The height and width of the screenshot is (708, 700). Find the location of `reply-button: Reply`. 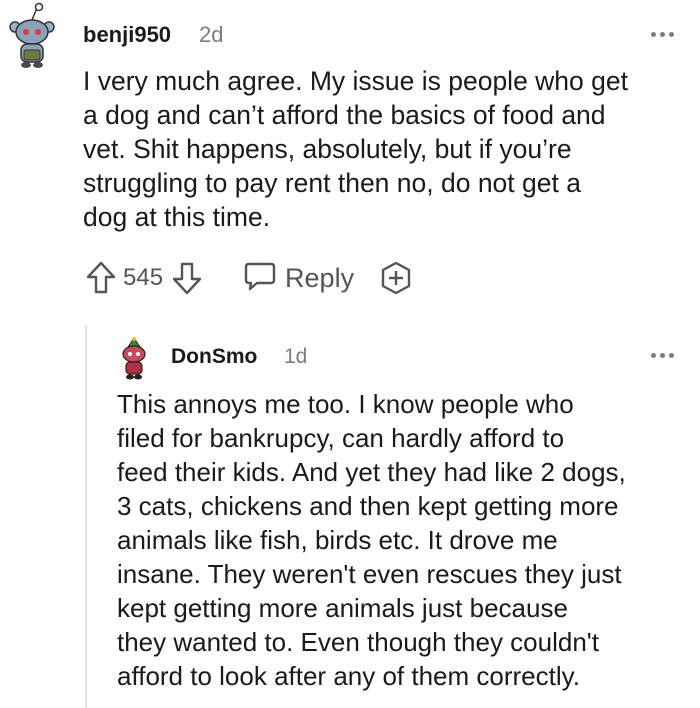

reply-button: Reply is located at coordinates (298, 278).